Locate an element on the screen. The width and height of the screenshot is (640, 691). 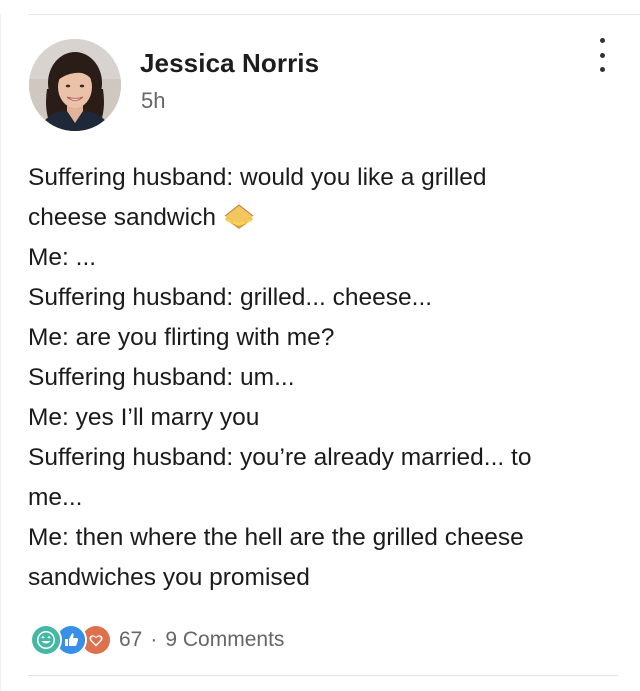
card-top-border is located at coordinates (334, 14).